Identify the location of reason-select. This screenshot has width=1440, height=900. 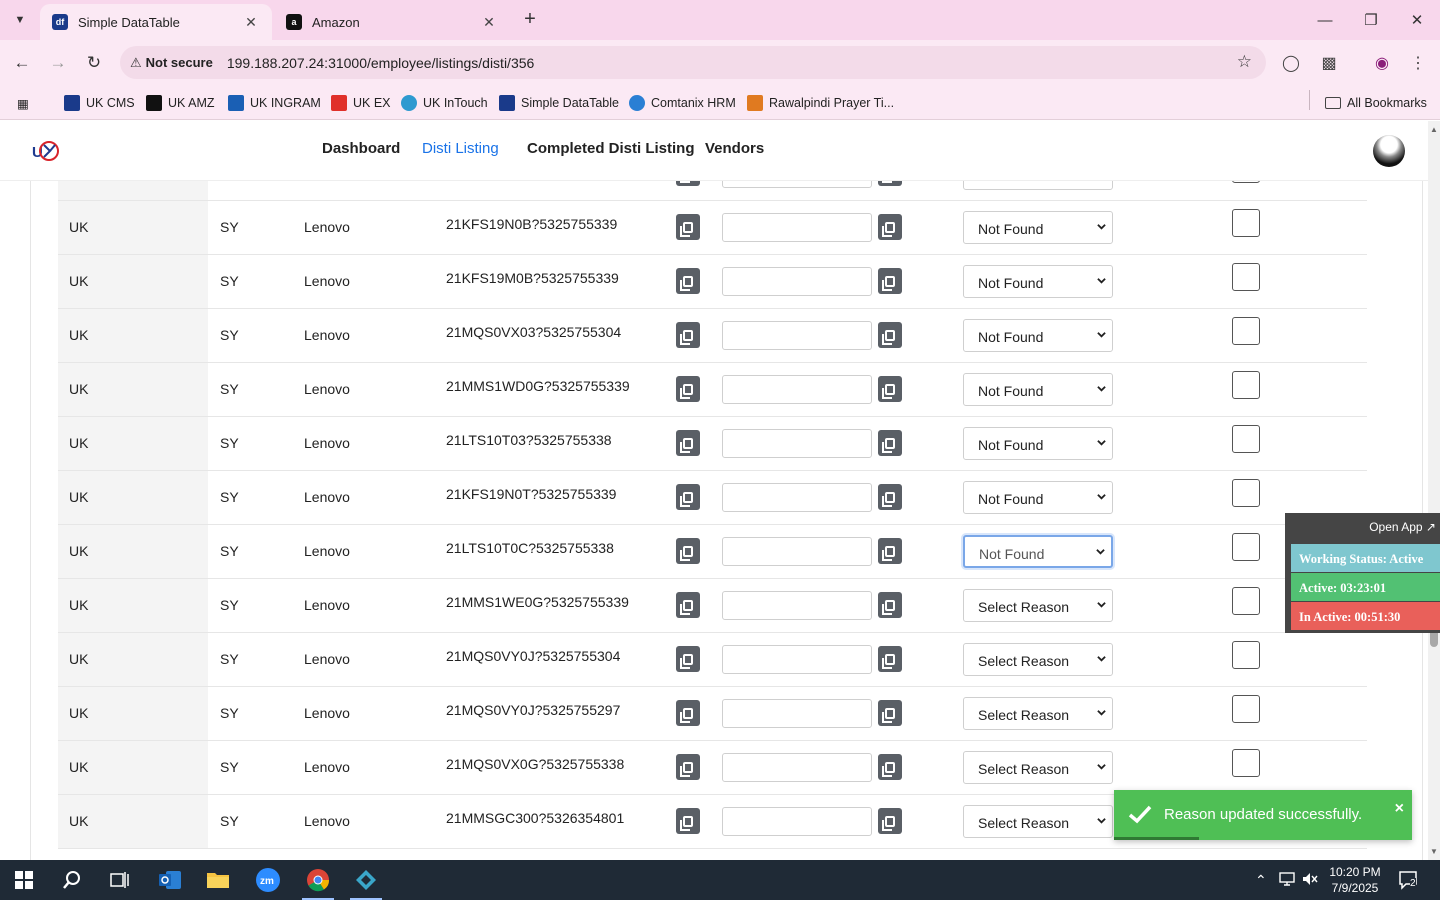
(1038, 185).